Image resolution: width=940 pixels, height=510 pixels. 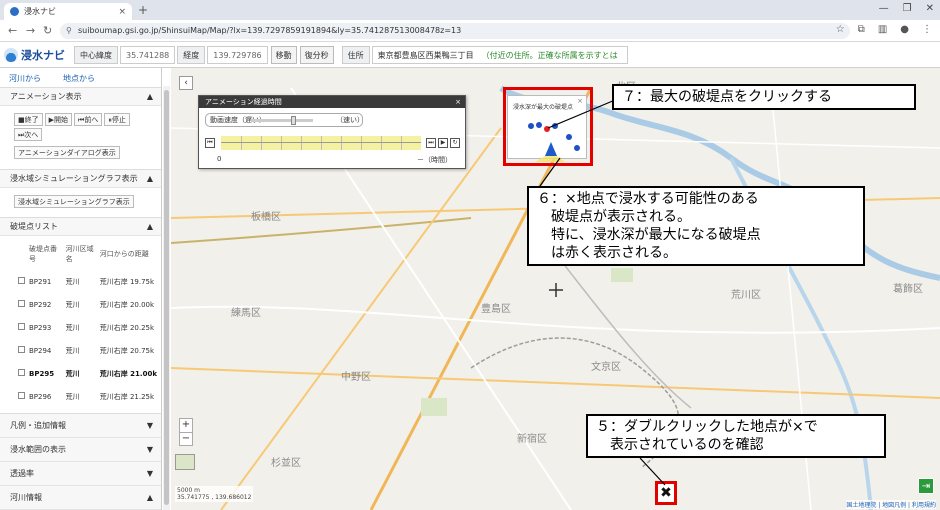 What do you see at coordinates (764, 97) in the screenshot?
I see `annotation-step7: ７：最大の破堤点をクリックする` at bounding box center [764, 97].